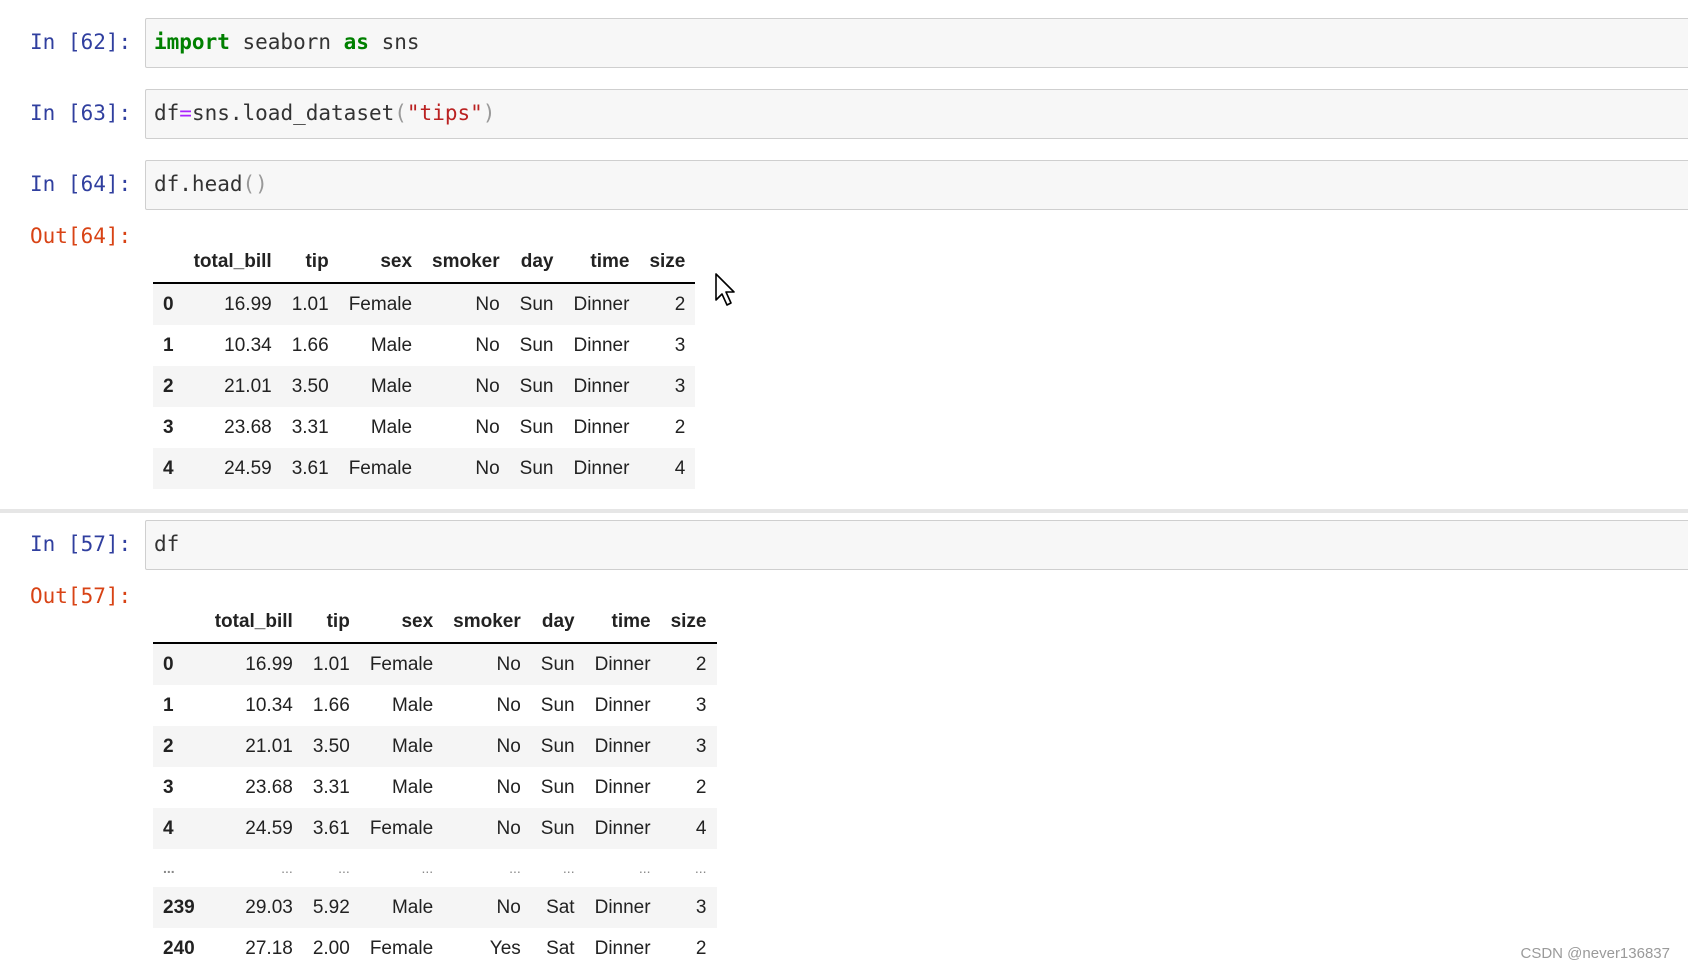  What do you see at coordinates (356, 42) in the screenshot?
I see `code-keyword: as` at bounding box center [356, 42].